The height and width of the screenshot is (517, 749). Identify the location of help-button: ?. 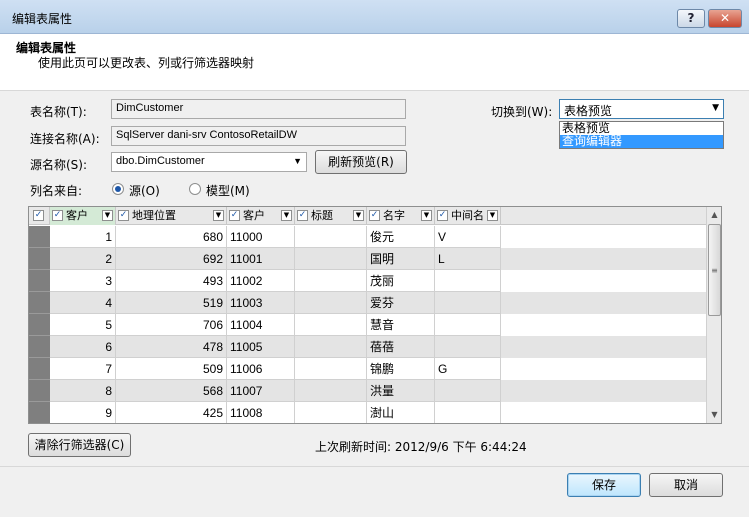
(691, 18).